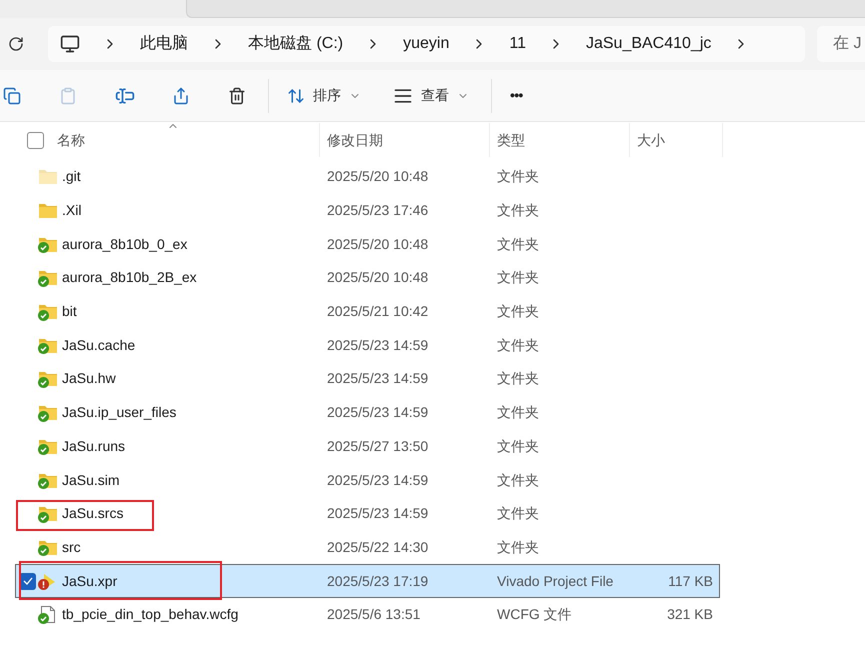 Image resolution: width=865 pixels, height=646 pixels. I want to click on column-header: 大小, so click(651, 140).